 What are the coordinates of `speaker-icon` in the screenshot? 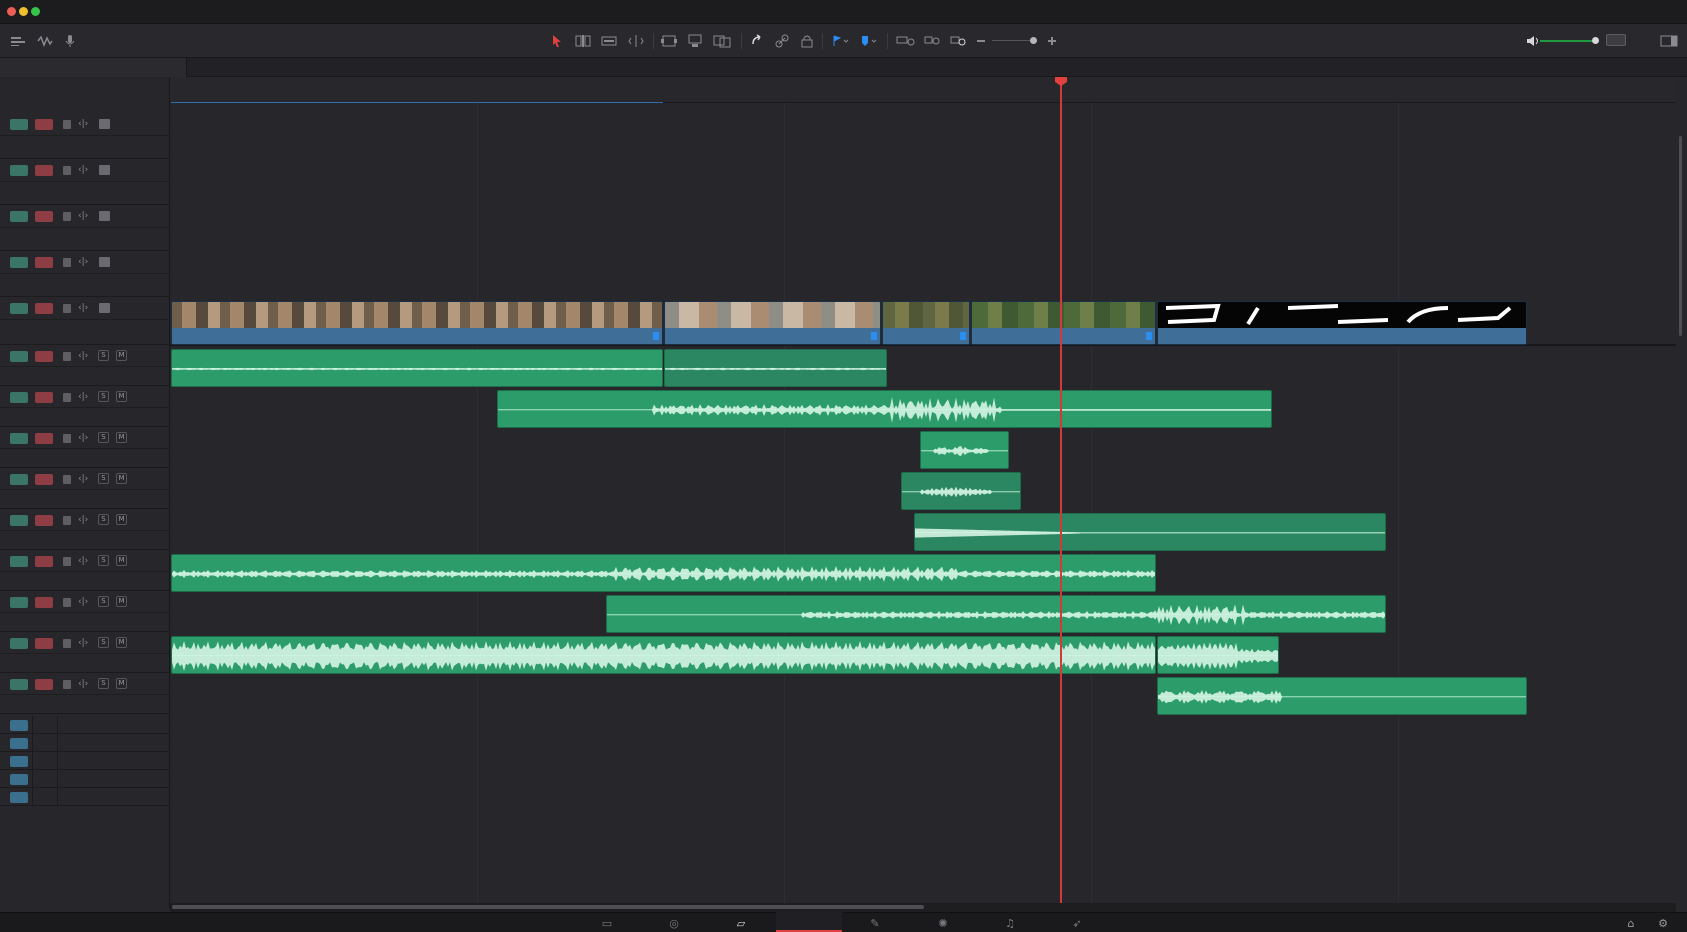 It's located at (1533, 41).